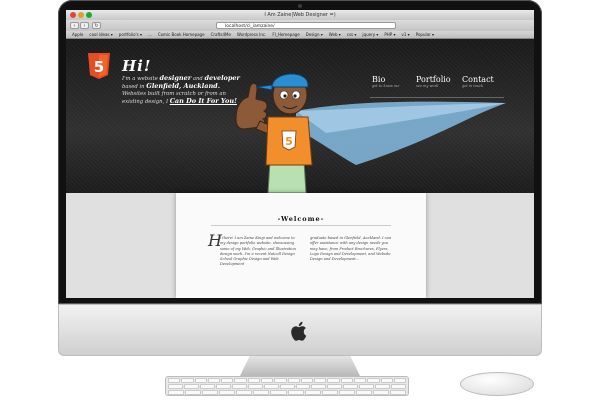 Image resolution: width=600 pixels, height=400 pixels. Describe the element at coordinates (287, 386) in the screenshot. I see `keyboard` at that location.